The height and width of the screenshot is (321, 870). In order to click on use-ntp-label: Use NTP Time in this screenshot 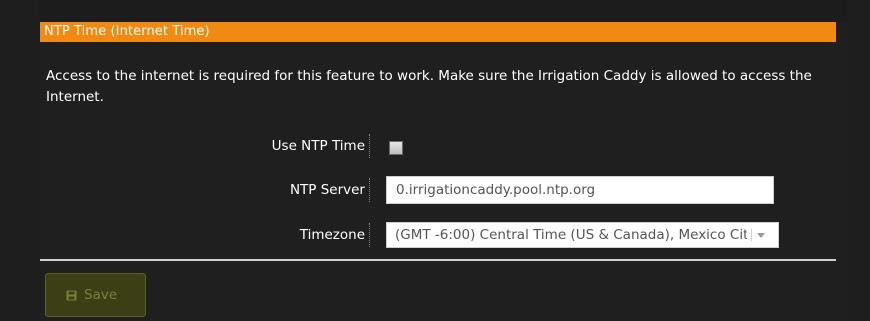, I will do `click(318, 146)`.